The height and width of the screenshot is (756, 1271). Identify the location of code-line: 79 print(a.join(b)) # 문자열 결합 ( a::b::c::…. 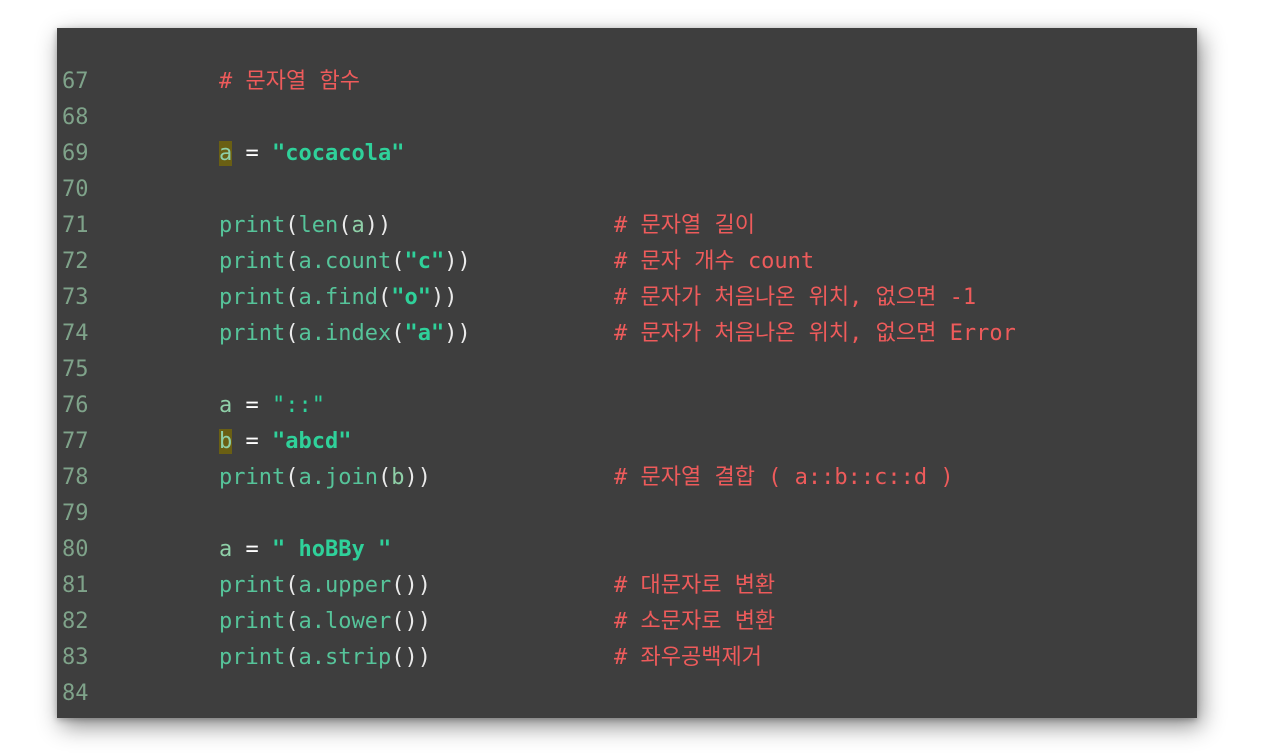
(627, 493).